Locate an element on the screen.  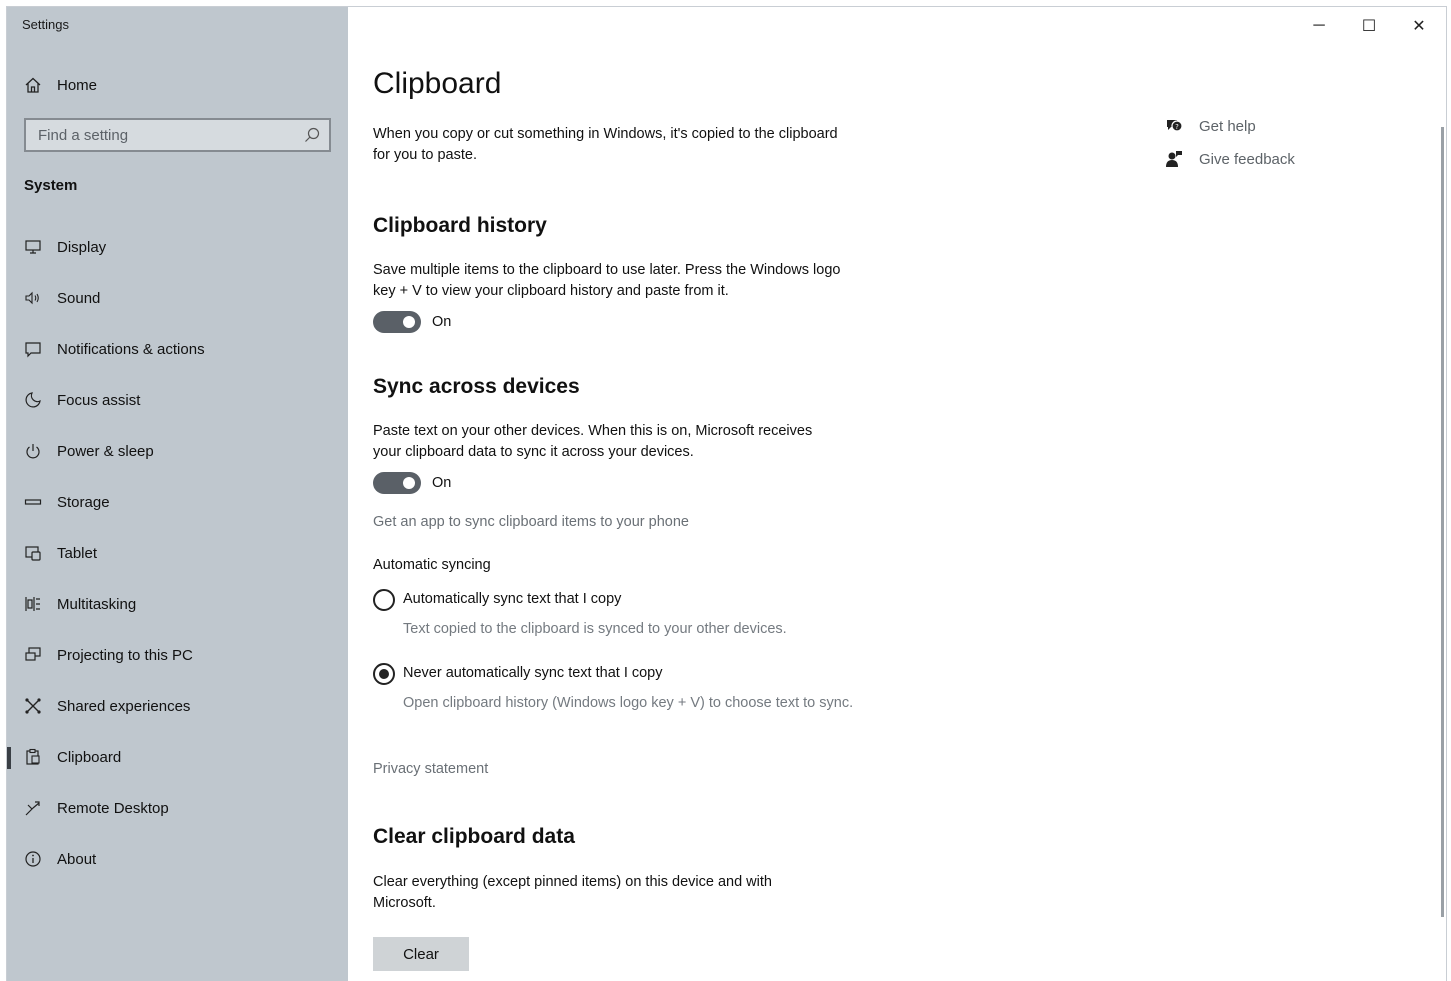
maximize-button: ☐ is located at coordinates (1369, 26).